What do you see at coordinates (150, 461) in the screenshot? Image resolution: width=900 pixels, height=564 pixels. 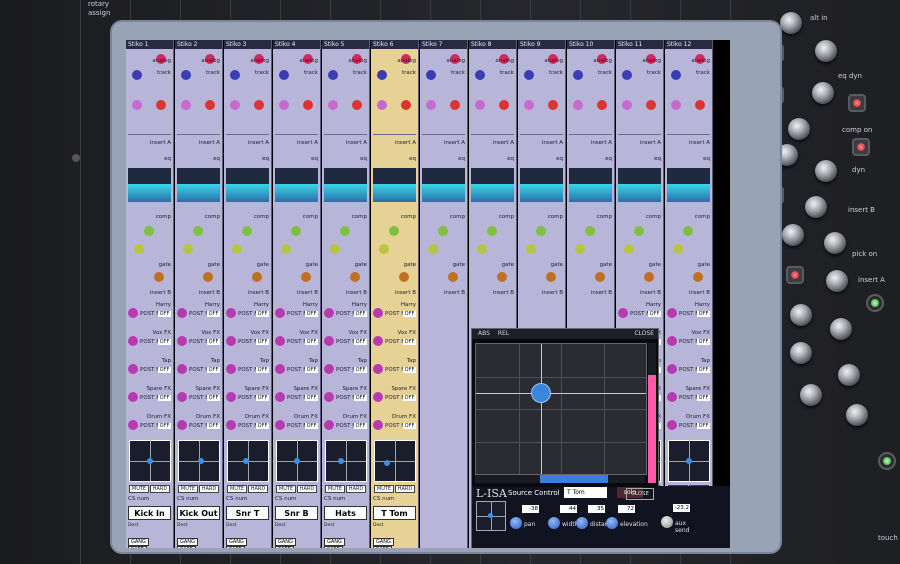 I see `pan-display` at bounding box center [150, 461].